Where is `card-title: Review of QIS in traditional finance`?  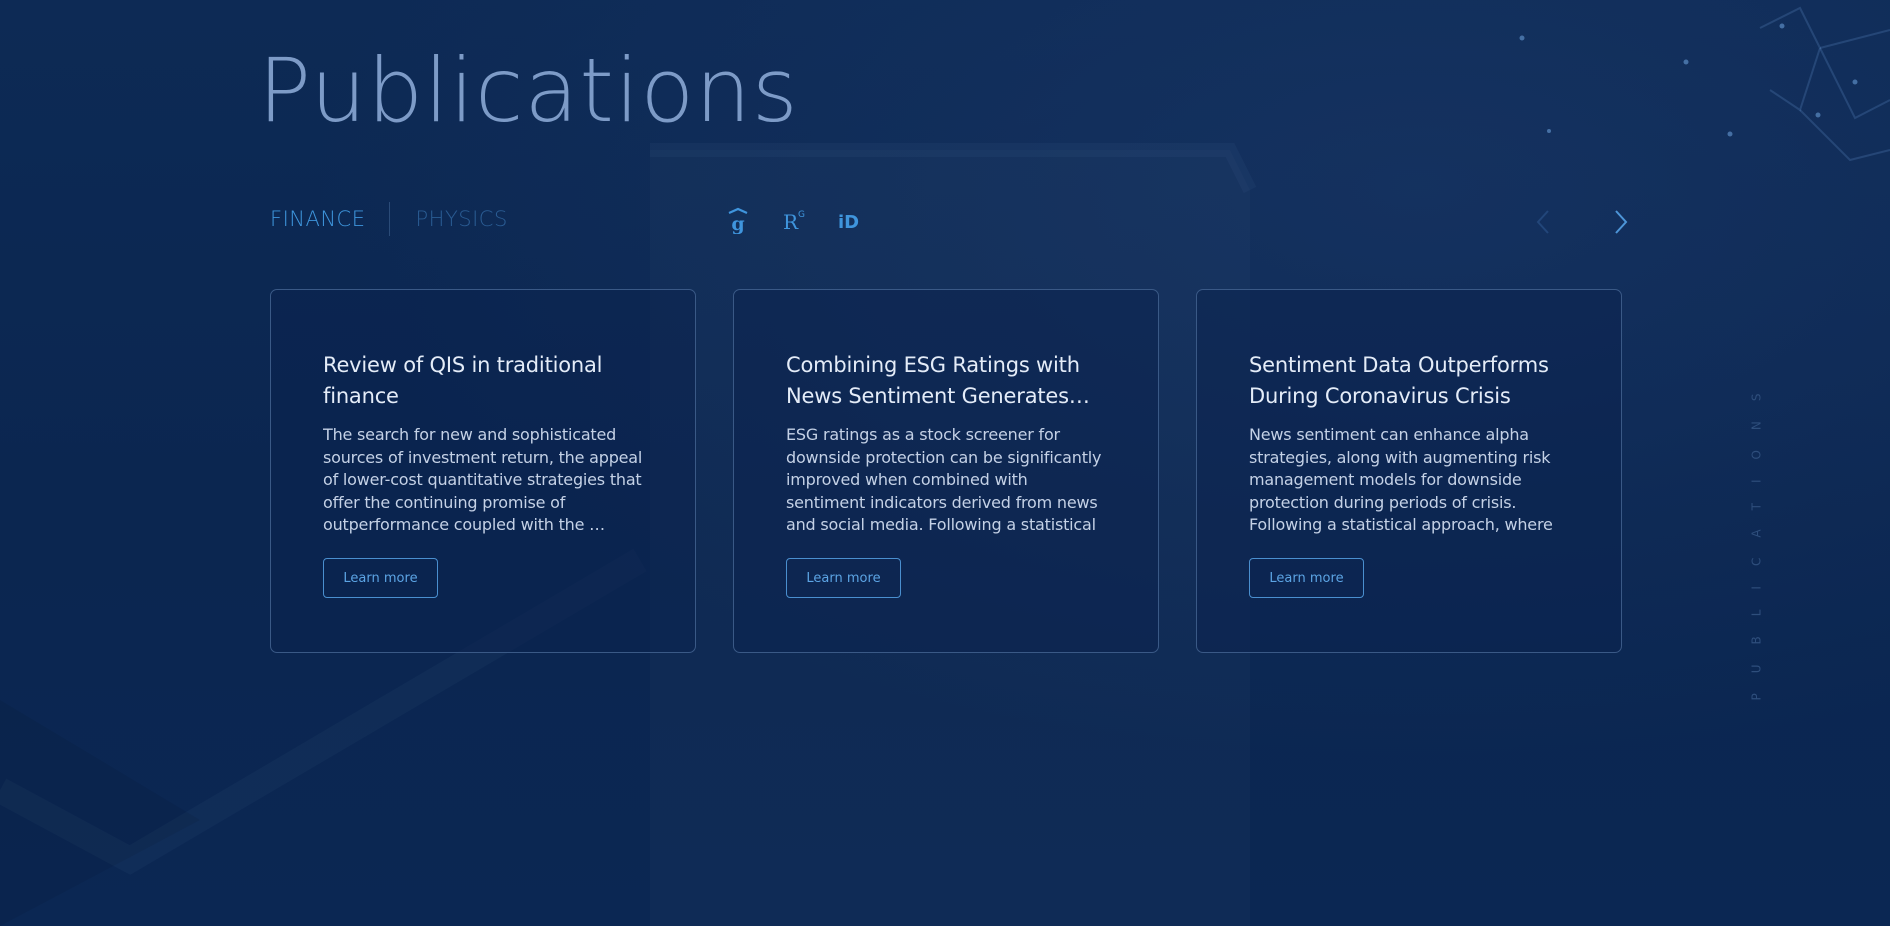 card-title: Review of QIS in traditional finance is located at coordinates (463, 380).